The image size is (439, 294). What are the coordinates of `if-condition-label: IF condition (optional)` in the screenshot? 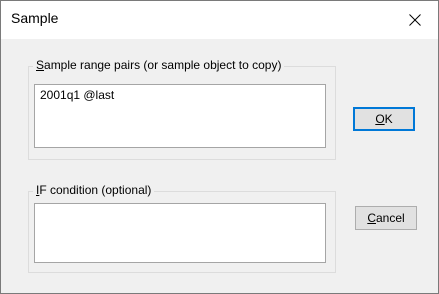 It's located at (94, 190).